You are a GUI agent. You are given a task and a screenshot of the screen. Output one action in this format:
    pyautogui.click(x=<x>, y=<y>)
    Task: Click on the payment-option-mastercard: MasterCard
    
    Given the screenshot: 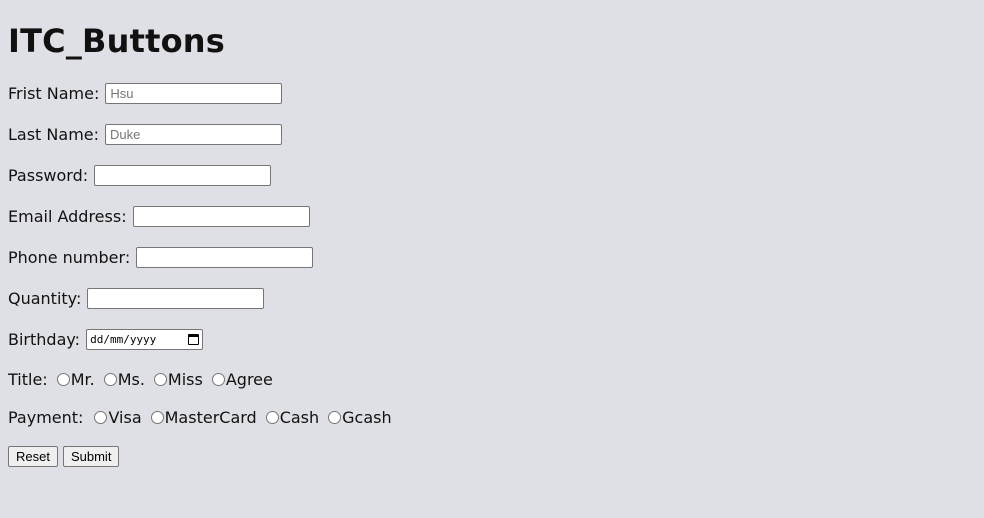 What is the action you would take?
    pyautogui.click(x=205, y=417)
    